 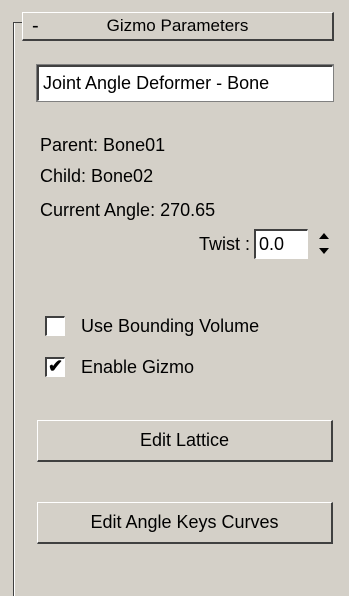 I want to click on twist-input, so click(x=281, y=244).